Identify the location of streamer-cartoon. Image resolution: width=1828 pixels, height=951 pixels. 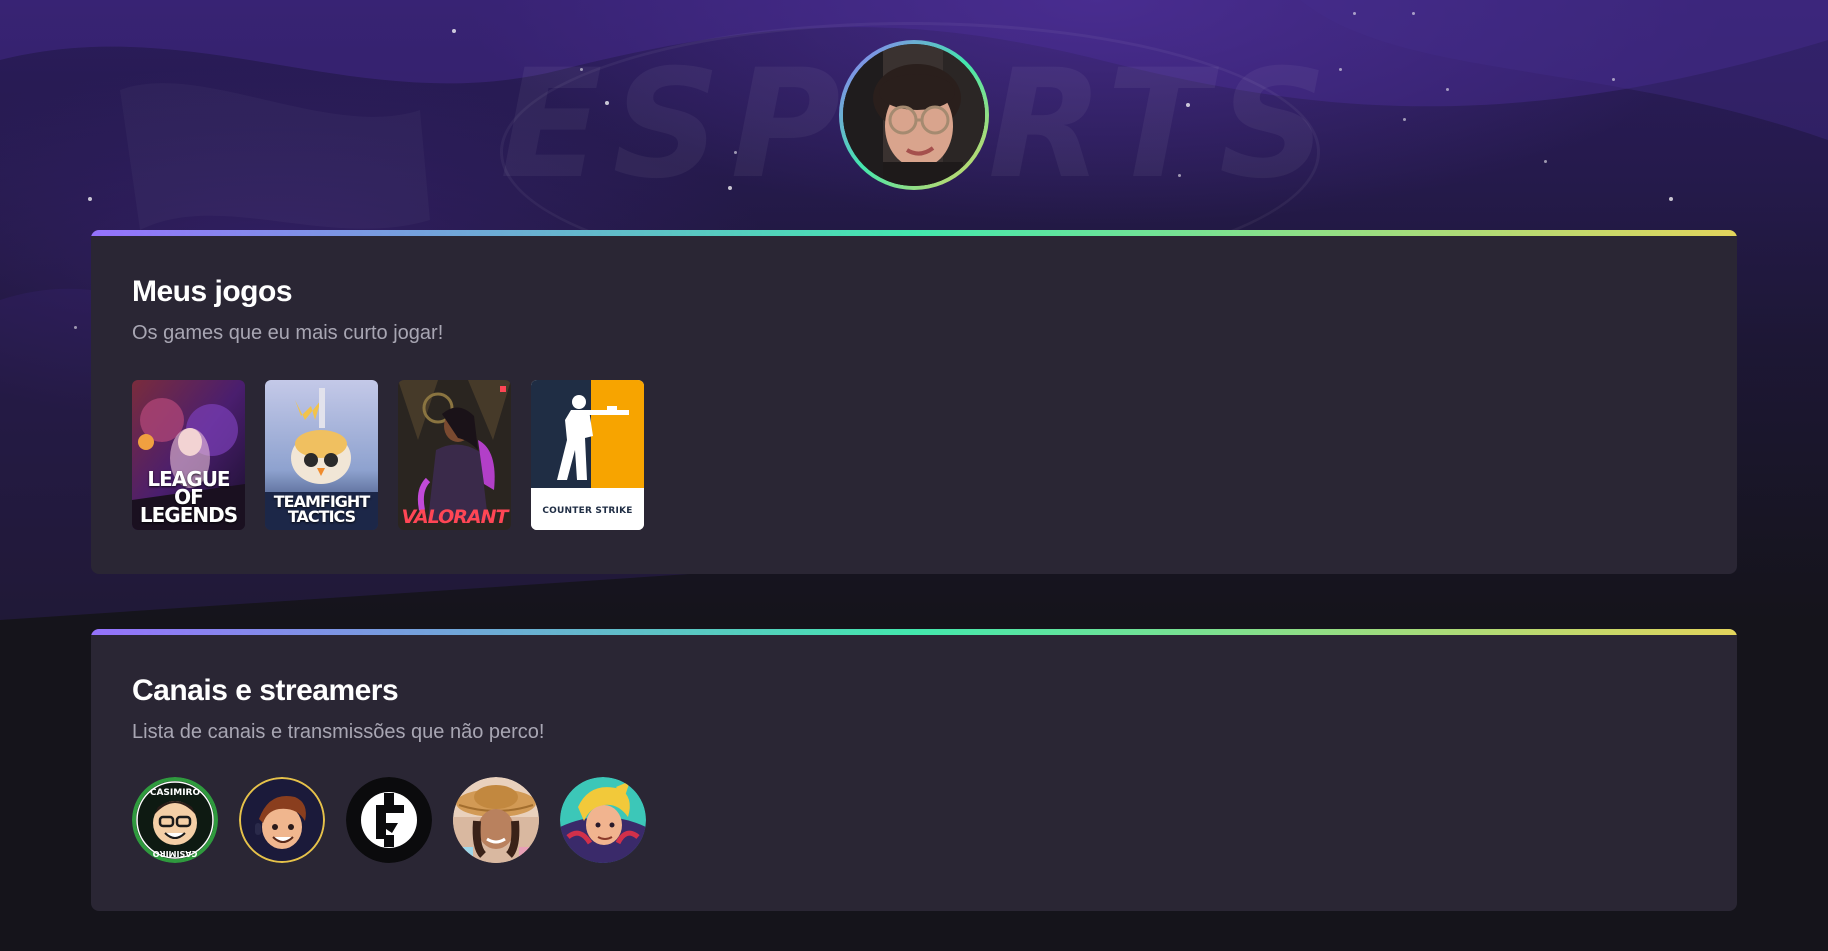
(282, 820).